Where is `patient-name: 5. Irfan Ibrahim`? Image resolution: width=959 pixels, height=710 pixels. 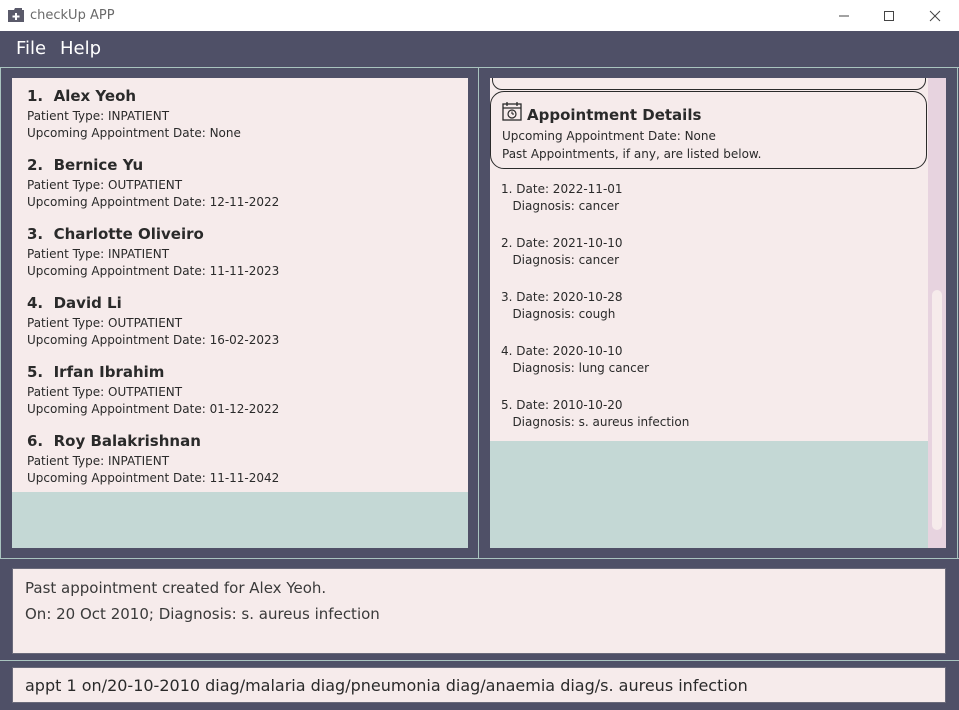 patient-name: 5. Irfan Ibrahim is located at coordinates (96, 372).